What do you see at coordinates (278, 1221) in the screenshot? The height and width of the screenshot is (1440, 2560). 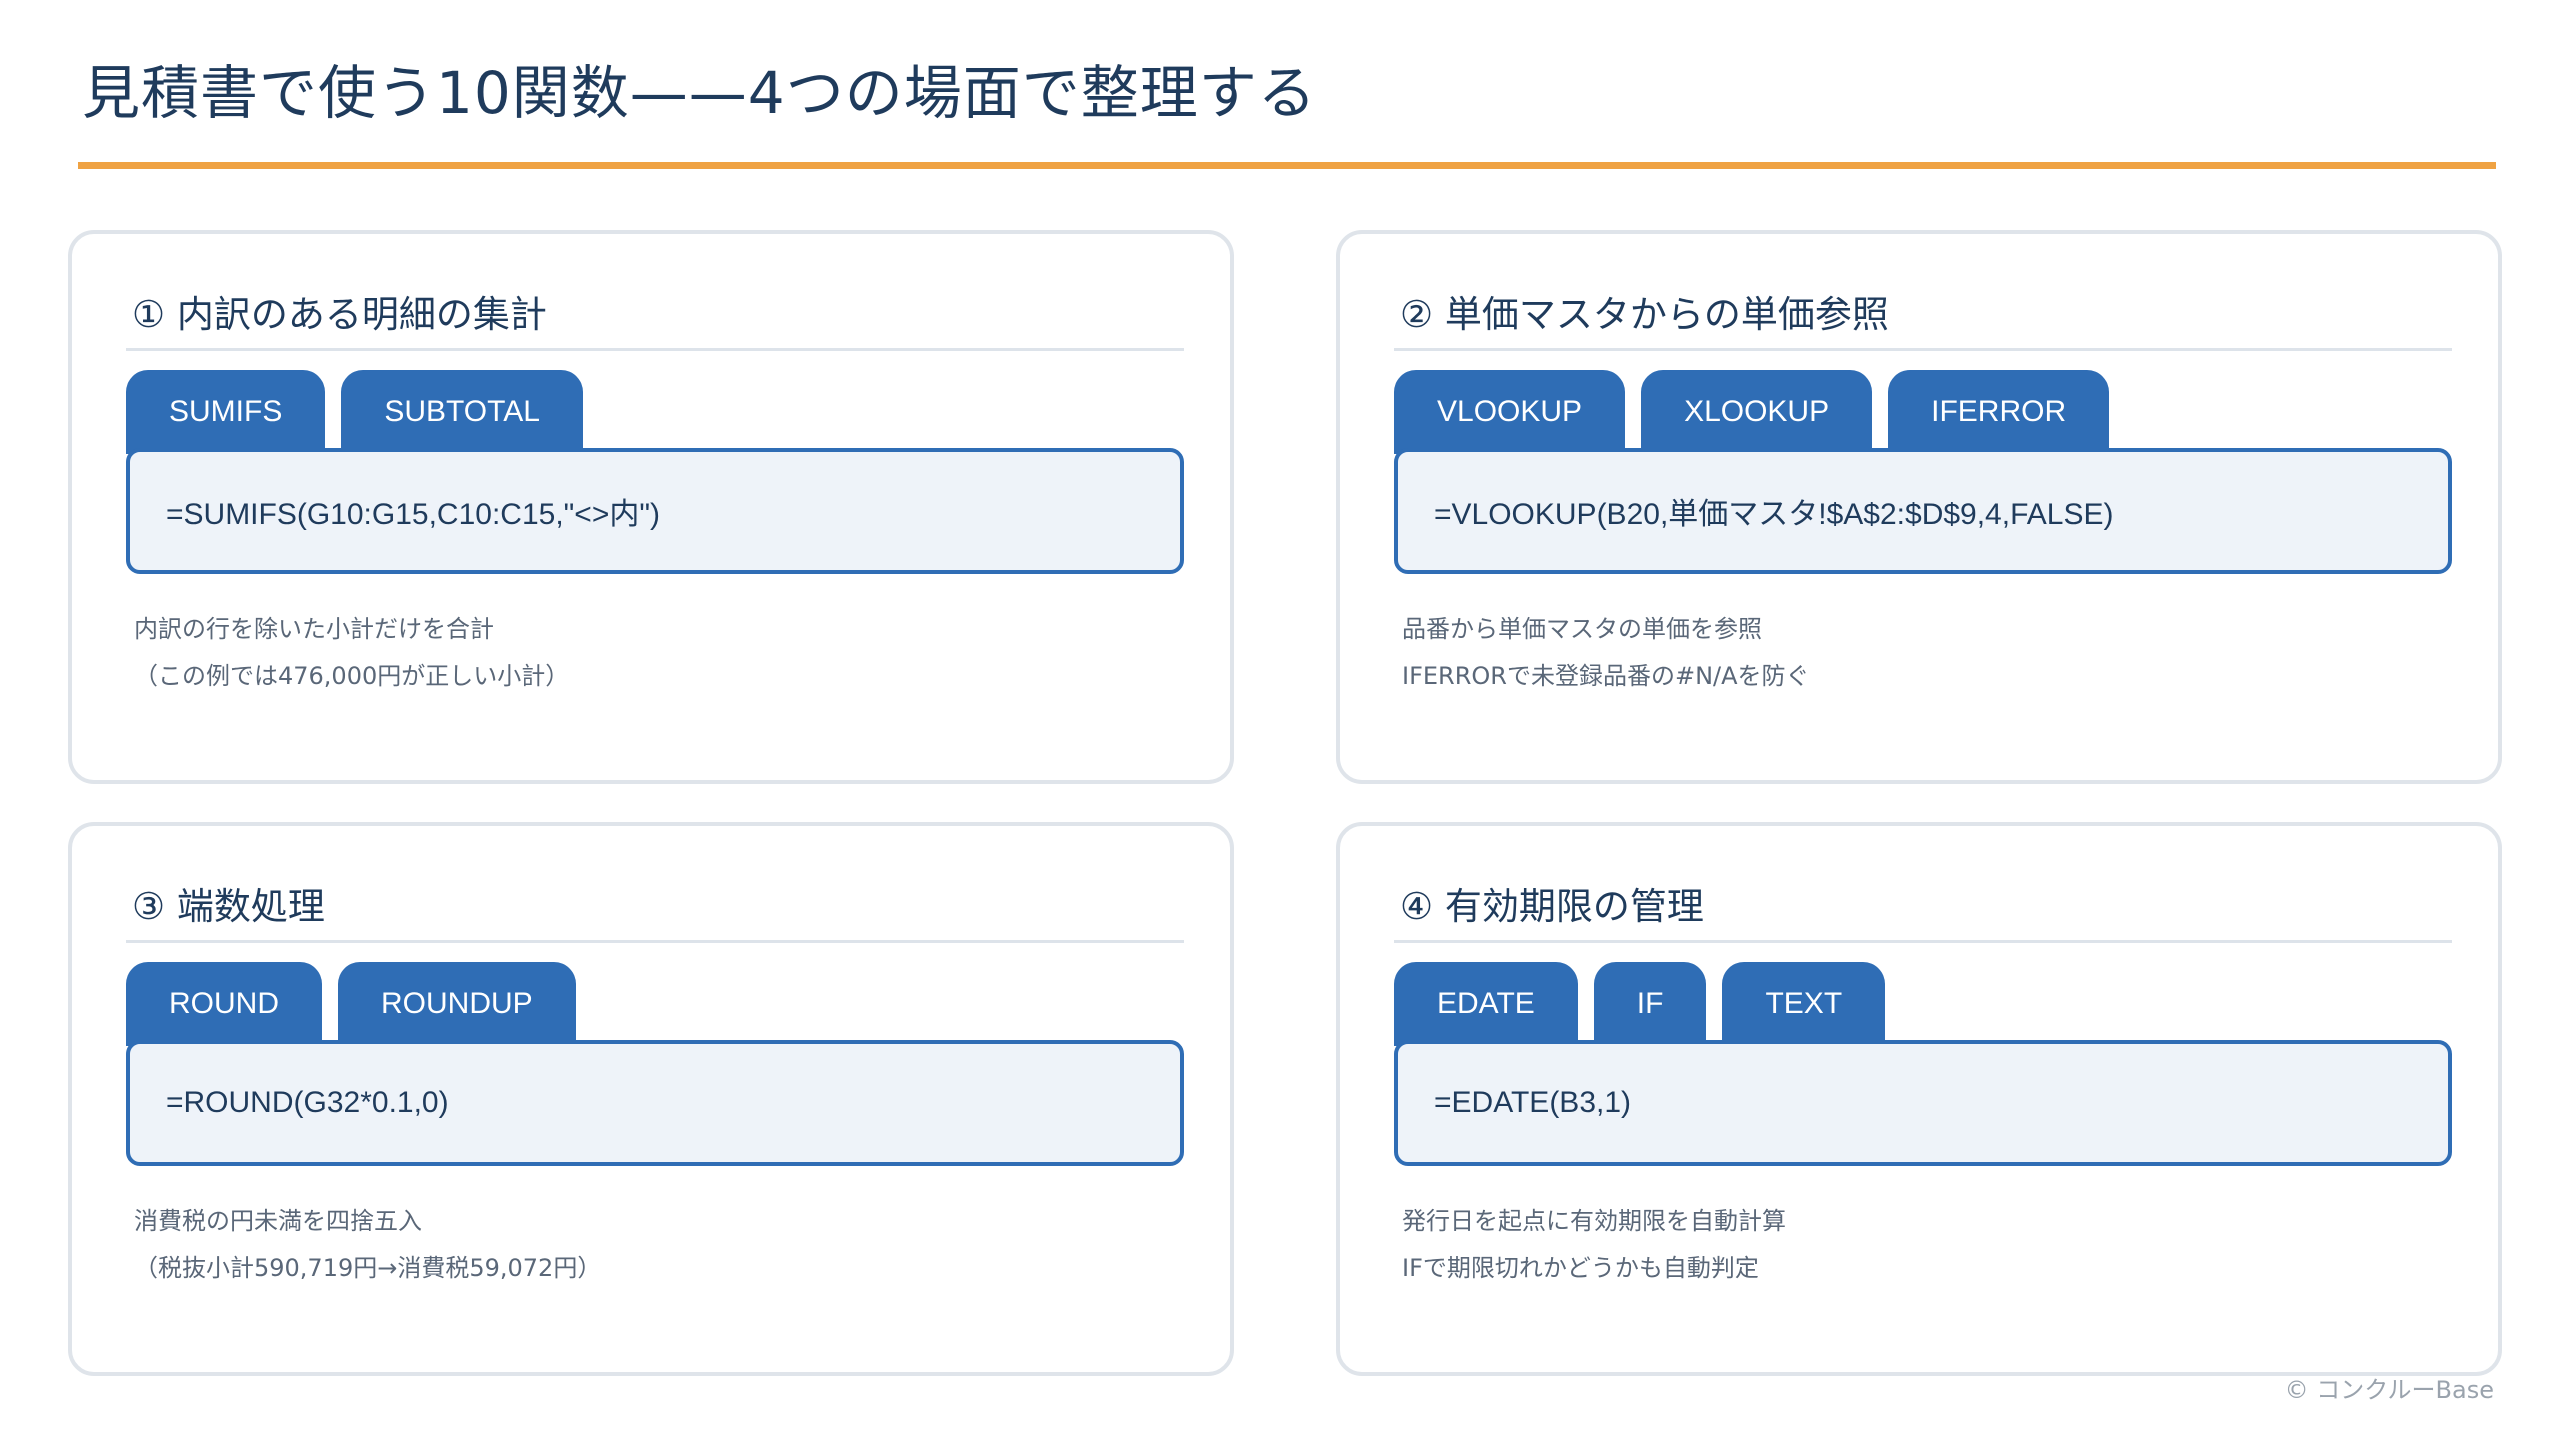 I see `description-line: 消費税の円未満を四捨五入` at bounding box center [278, 1221].